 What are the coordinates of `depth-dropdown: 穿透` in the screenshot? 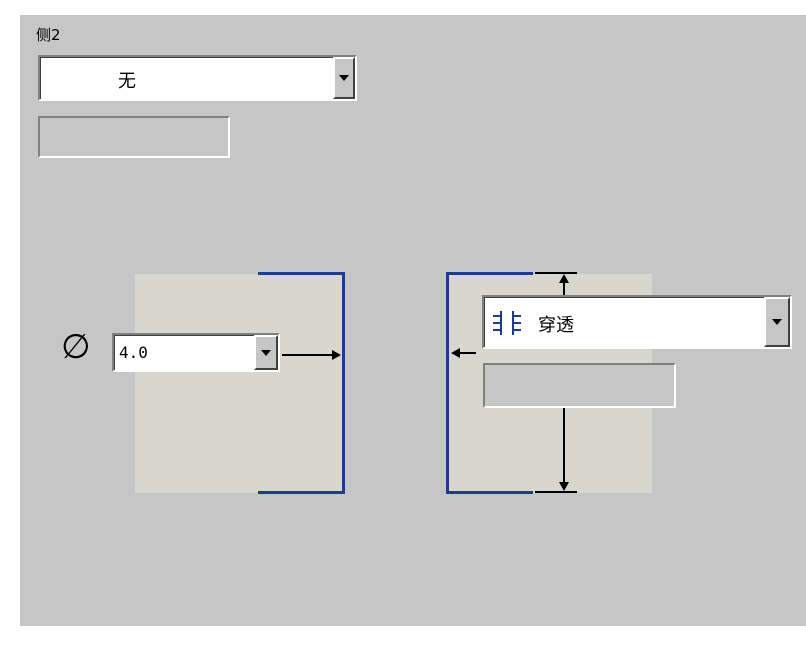 It's located at (637, 322).